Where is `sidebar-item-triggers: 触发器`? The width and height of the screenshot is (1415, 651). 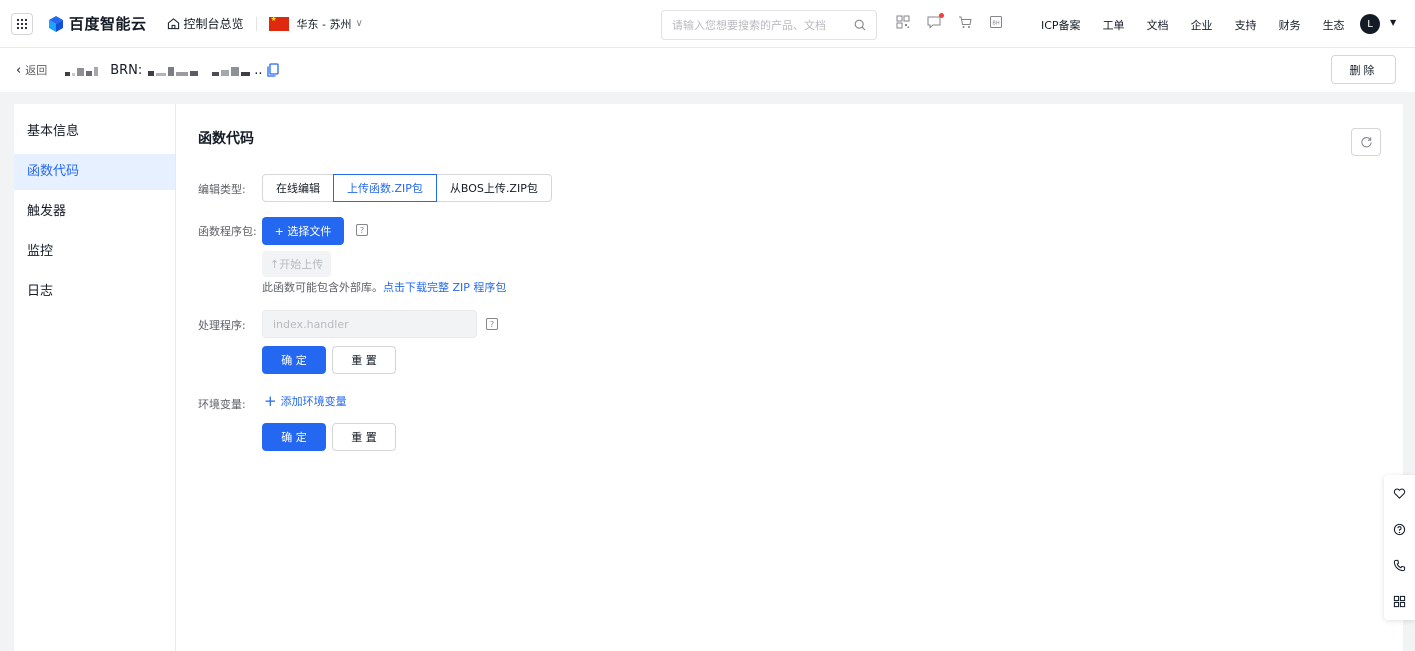 sidebar-item-triggers: 触发器 is located at coordinates (94, 212).